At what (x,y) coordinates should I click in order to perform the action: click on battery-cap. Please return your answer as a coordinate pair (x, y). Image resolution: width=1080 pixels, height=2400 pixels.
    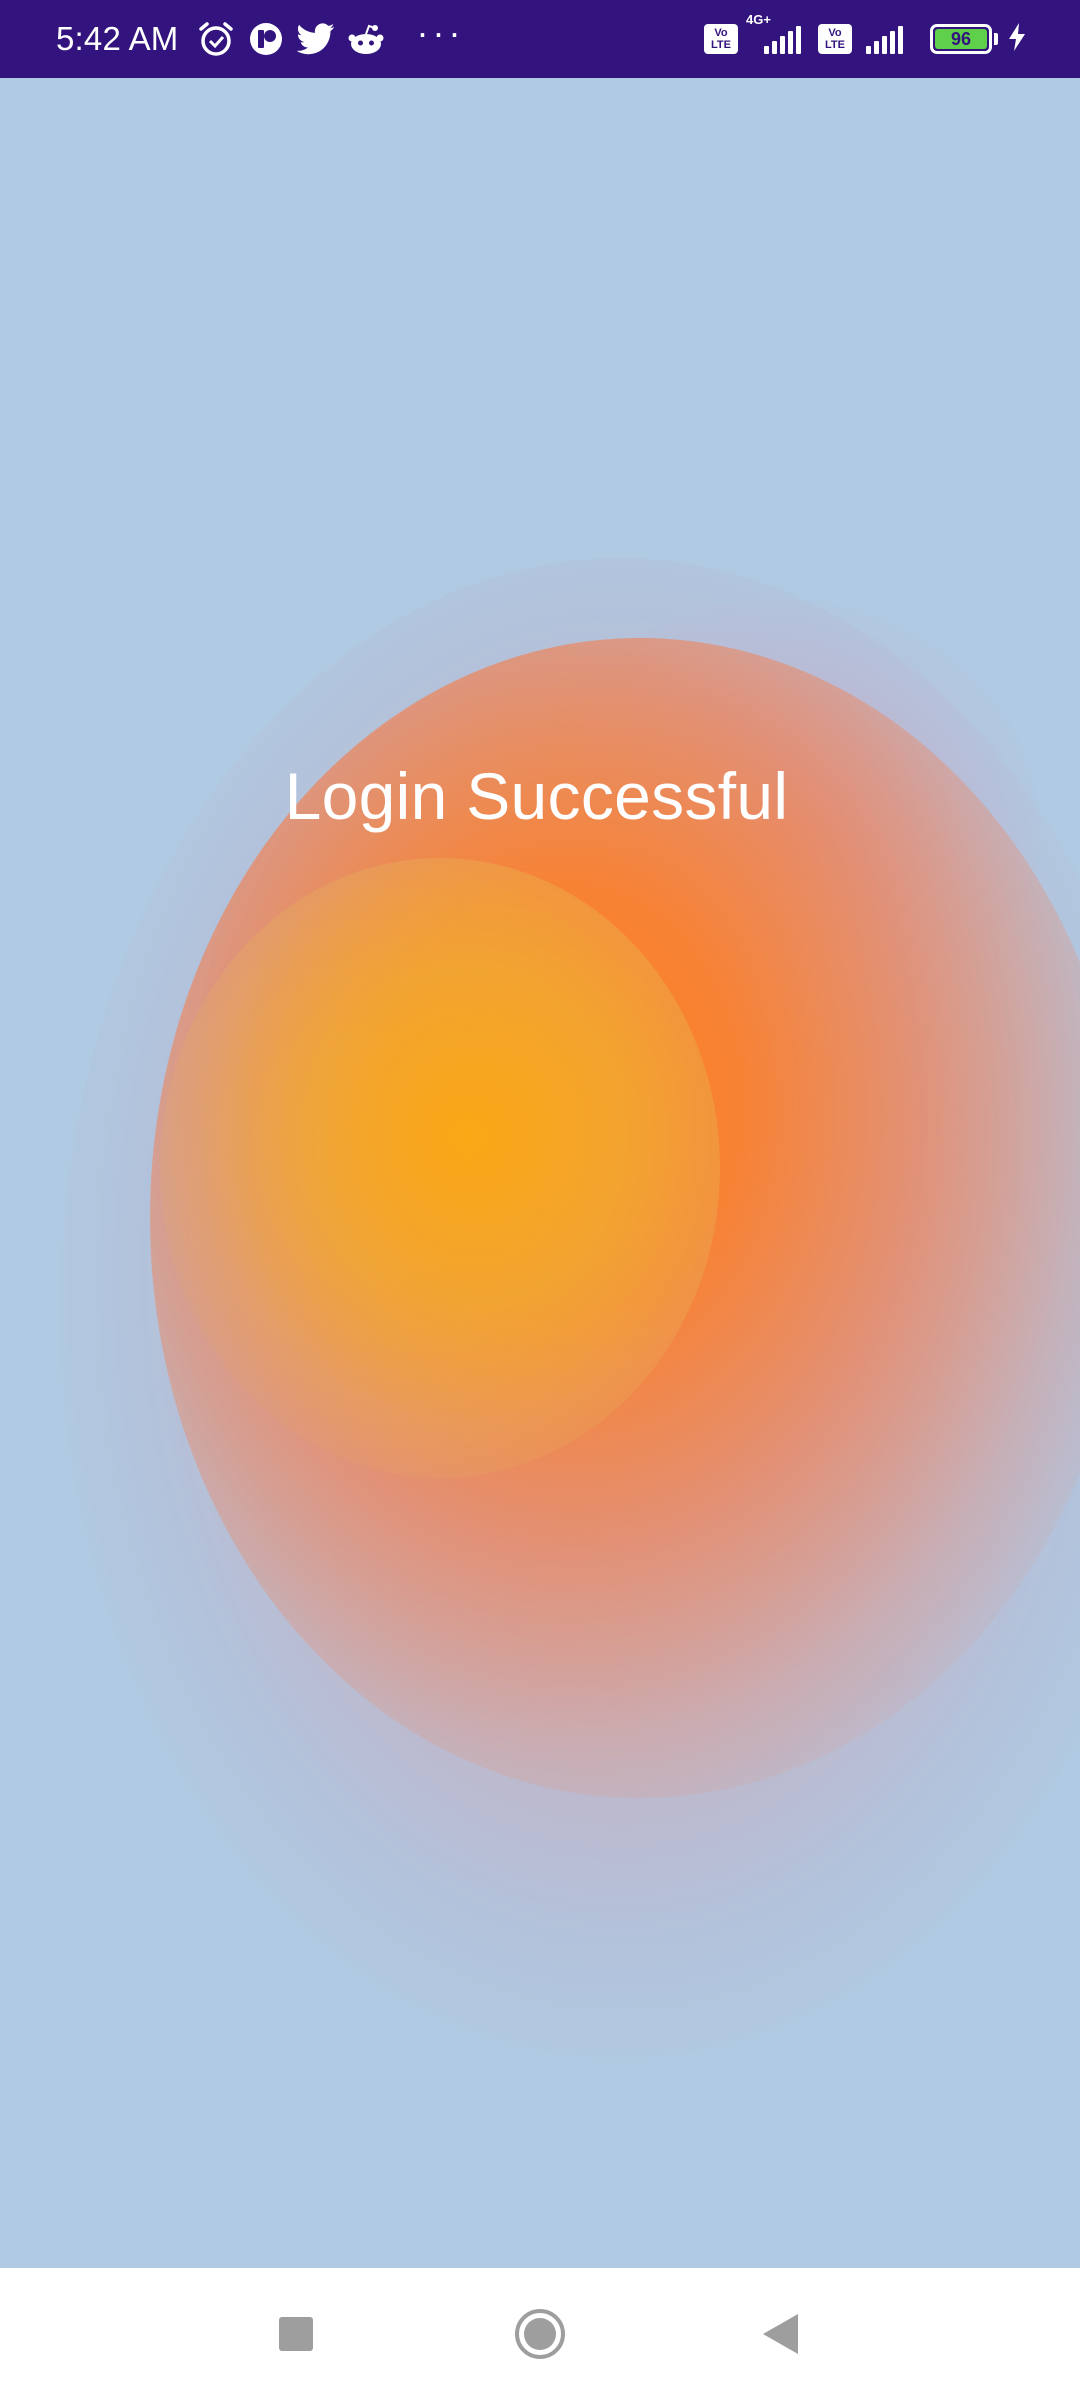
    Looking at the image, I should click on (996, 39).